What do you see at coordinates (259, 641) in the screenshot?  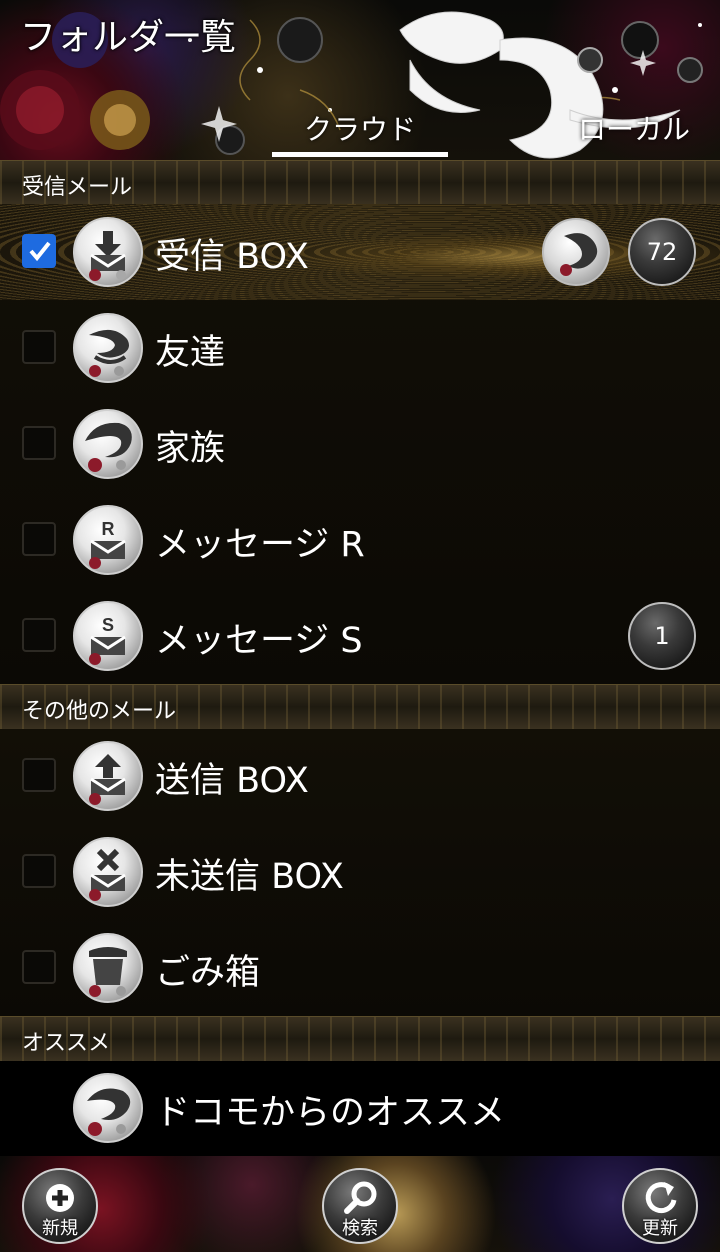 I see `folder-label: メッセージ S` at bounding box center [259, 641].